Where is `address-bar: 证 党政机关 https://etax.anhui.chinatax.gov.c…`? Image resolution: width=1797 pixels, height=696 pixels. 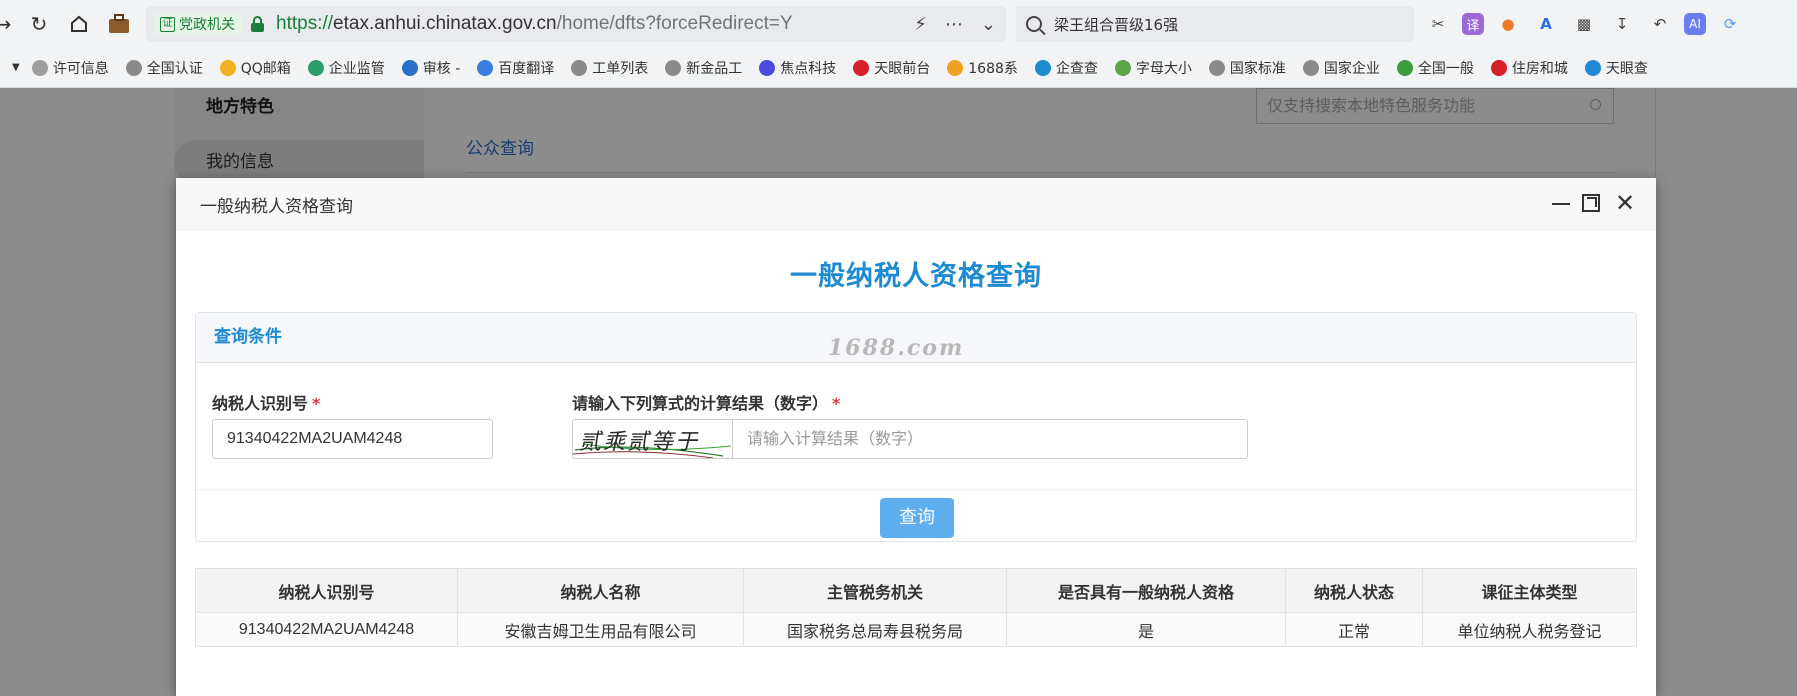
address-bar: 证 党政机关 https://etax.anhui.chinatax.gov.c… is located at coordinates (576, 24).